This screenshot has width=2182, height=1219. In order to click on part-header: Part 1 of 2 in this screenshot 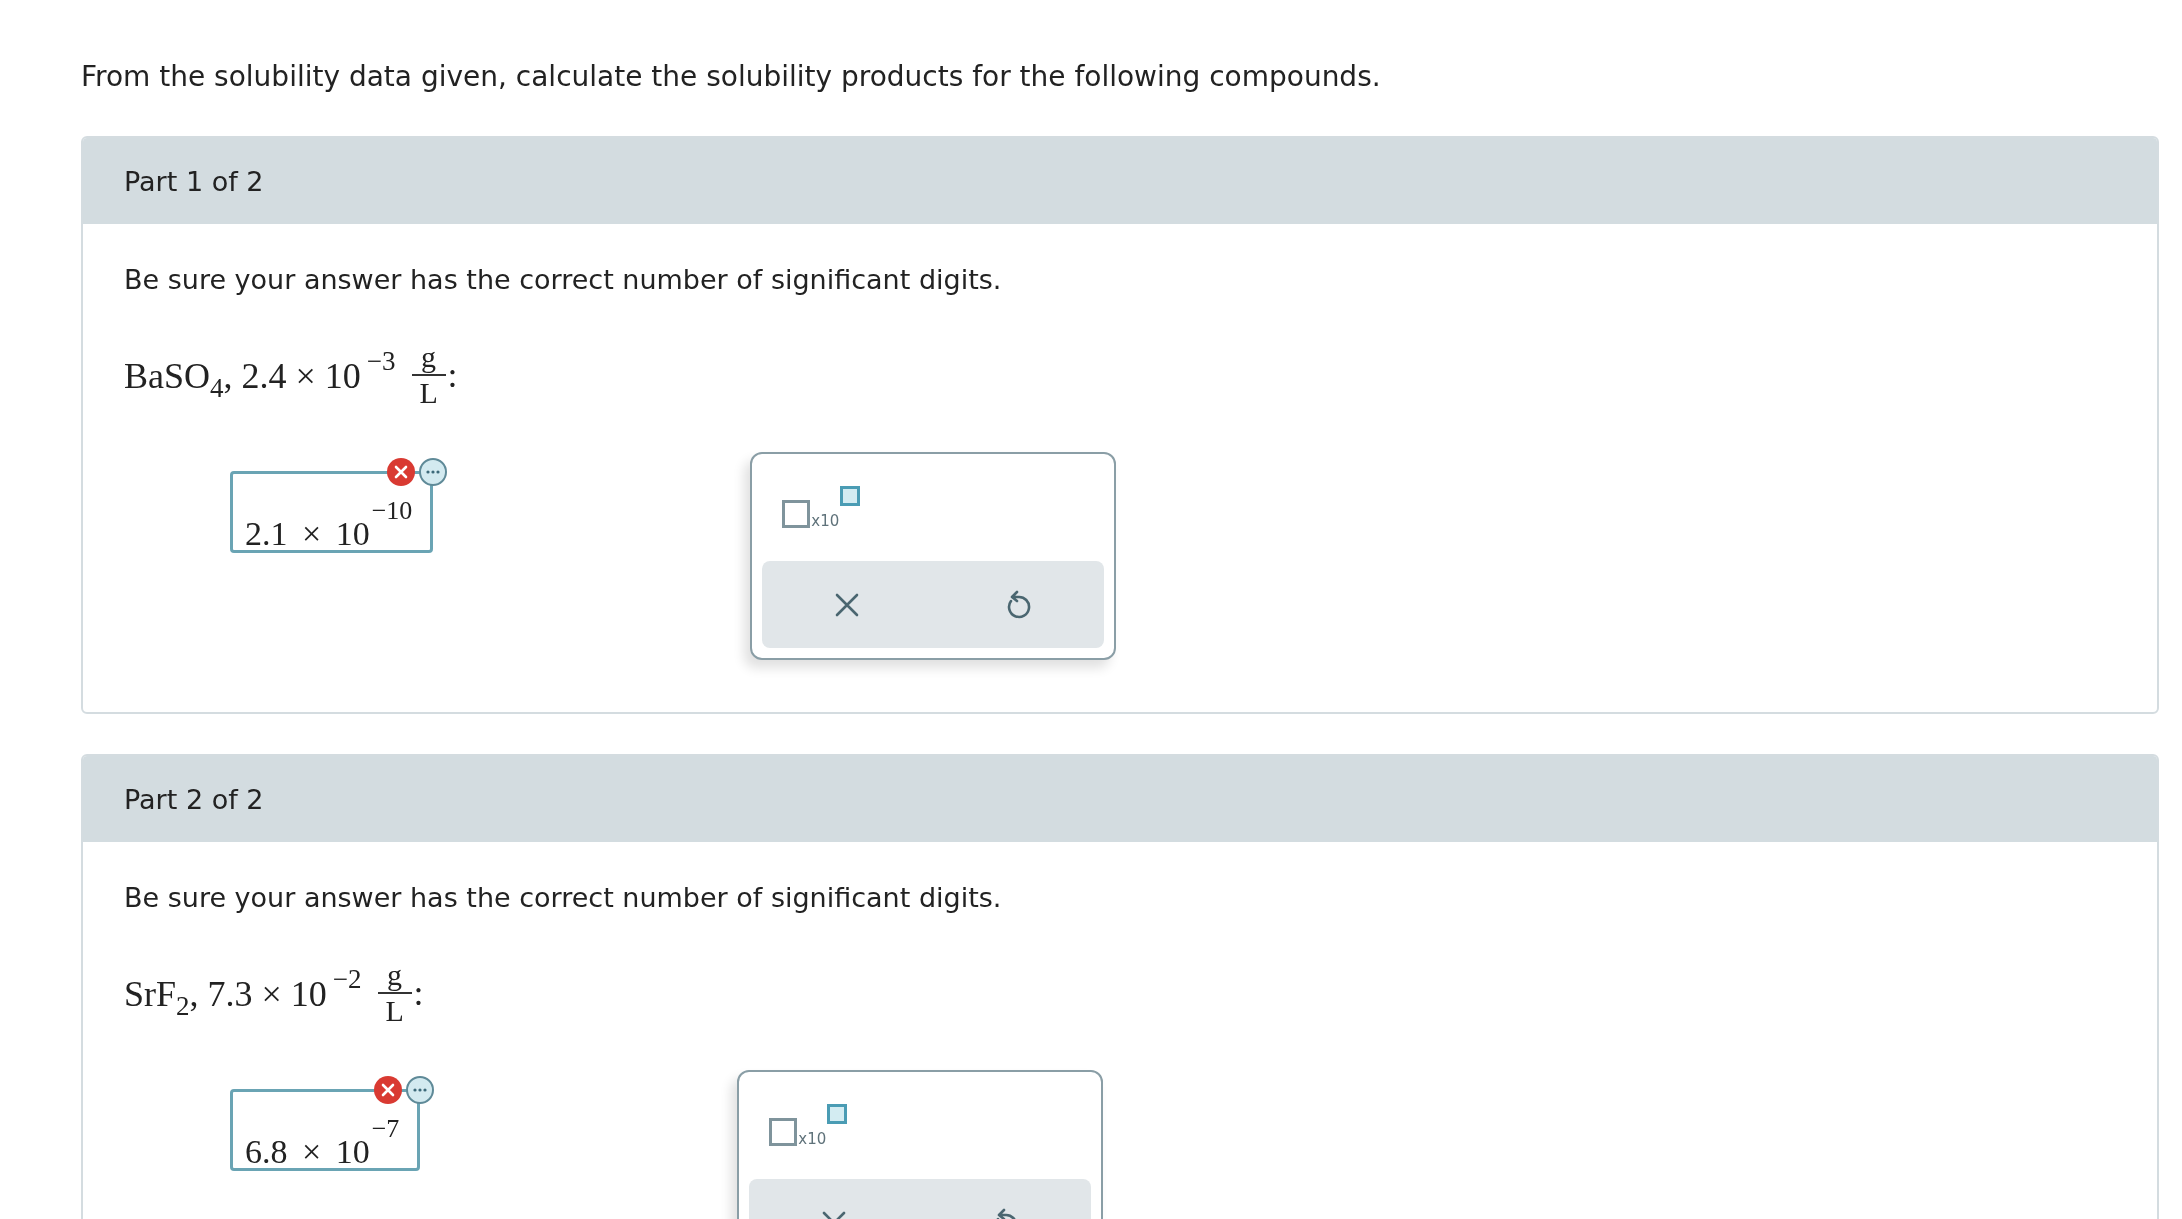, I will do `click(1120, 181)`.